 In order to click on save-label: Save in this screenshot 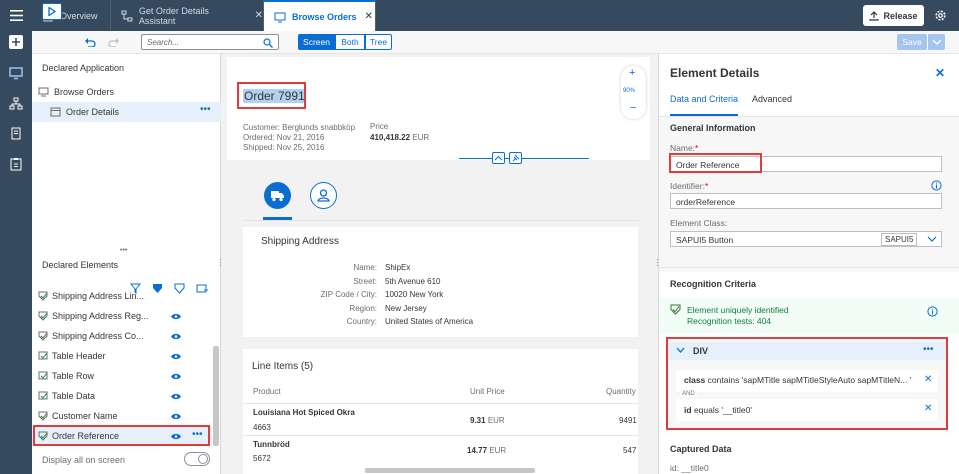, I will do `click(912, 42)`.